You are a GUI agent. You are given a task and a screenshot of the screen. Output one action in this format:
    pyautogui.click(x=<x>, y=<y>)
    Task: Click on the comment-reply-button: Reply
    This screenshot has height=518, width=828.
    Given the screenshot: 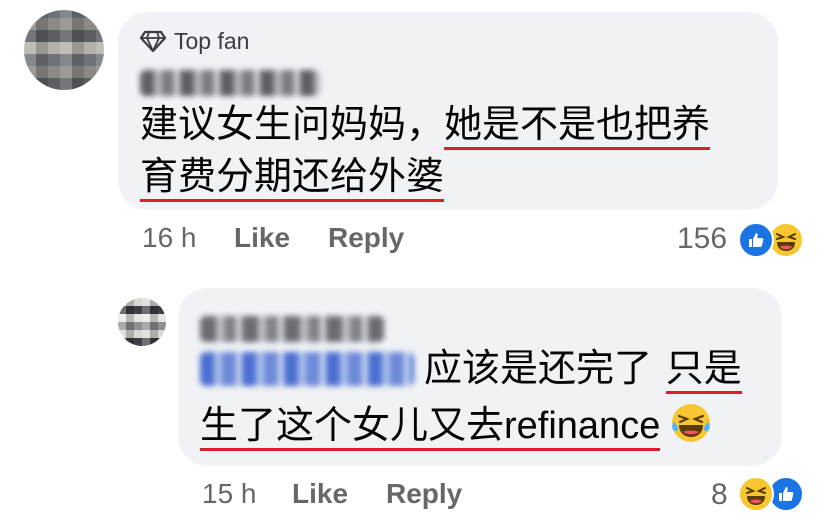 What is the action you would take?
    pyautogui.click(x=366, y=238)
    